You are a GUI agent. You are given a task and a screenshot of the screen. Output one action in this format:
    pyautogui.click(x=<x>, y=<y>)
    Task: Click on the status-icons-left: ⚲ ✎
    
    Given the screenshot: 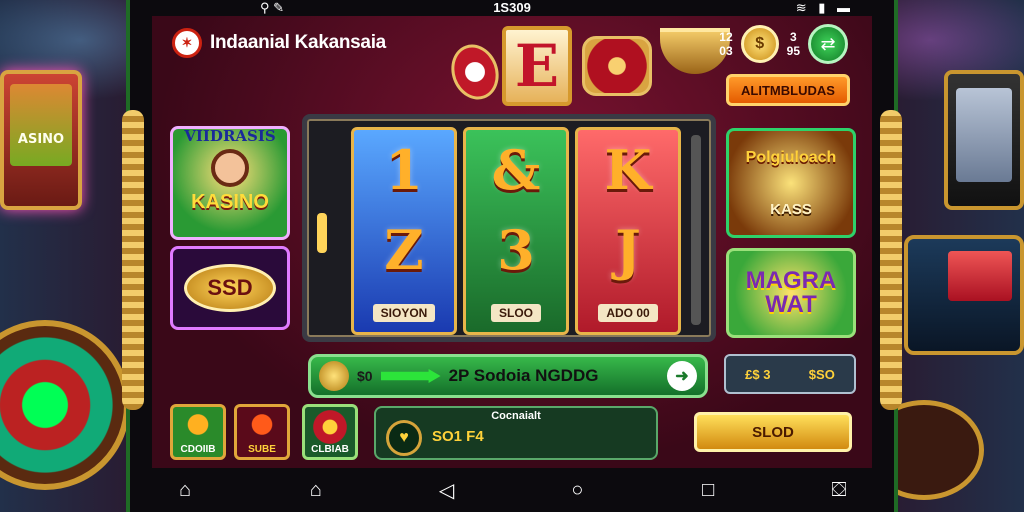 What is the action you would take?
    pyautogui.click(x=272, y=7)
    